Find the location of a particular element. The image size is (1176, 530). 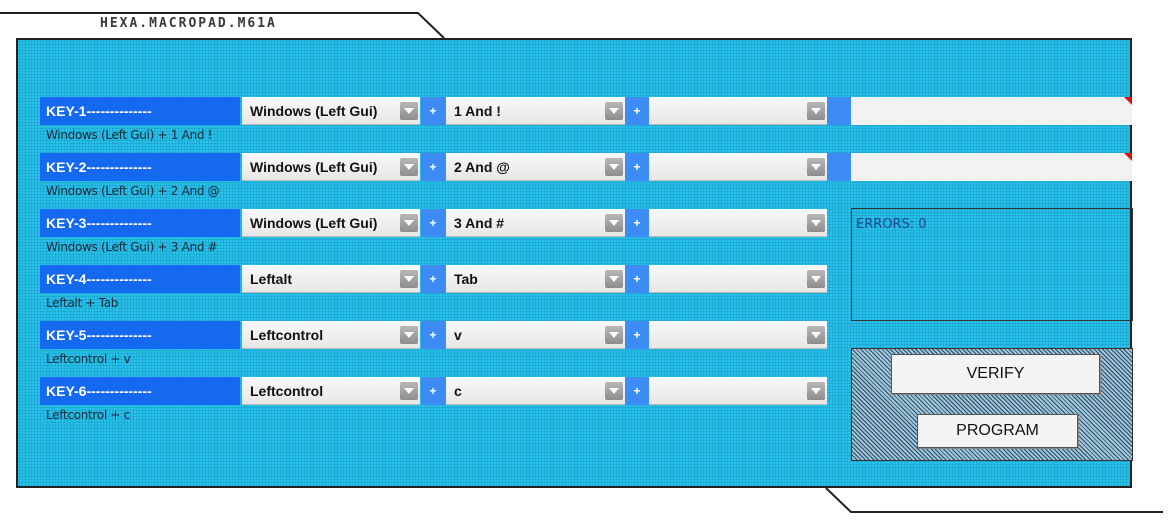

key-4-key2-select is located at coordinates (738, 279).